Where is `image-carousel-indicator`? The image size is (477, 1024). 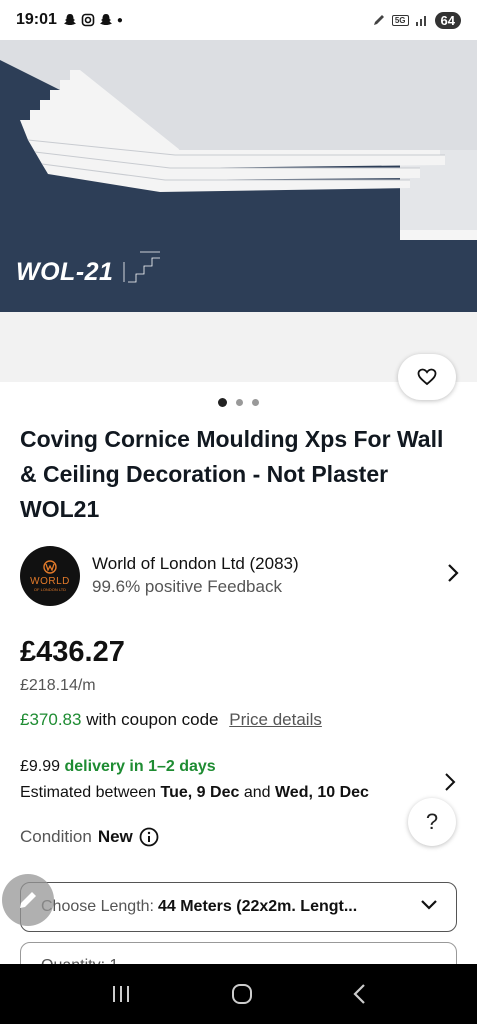 image-carousel-indicator is located at coordinates (238, 402).